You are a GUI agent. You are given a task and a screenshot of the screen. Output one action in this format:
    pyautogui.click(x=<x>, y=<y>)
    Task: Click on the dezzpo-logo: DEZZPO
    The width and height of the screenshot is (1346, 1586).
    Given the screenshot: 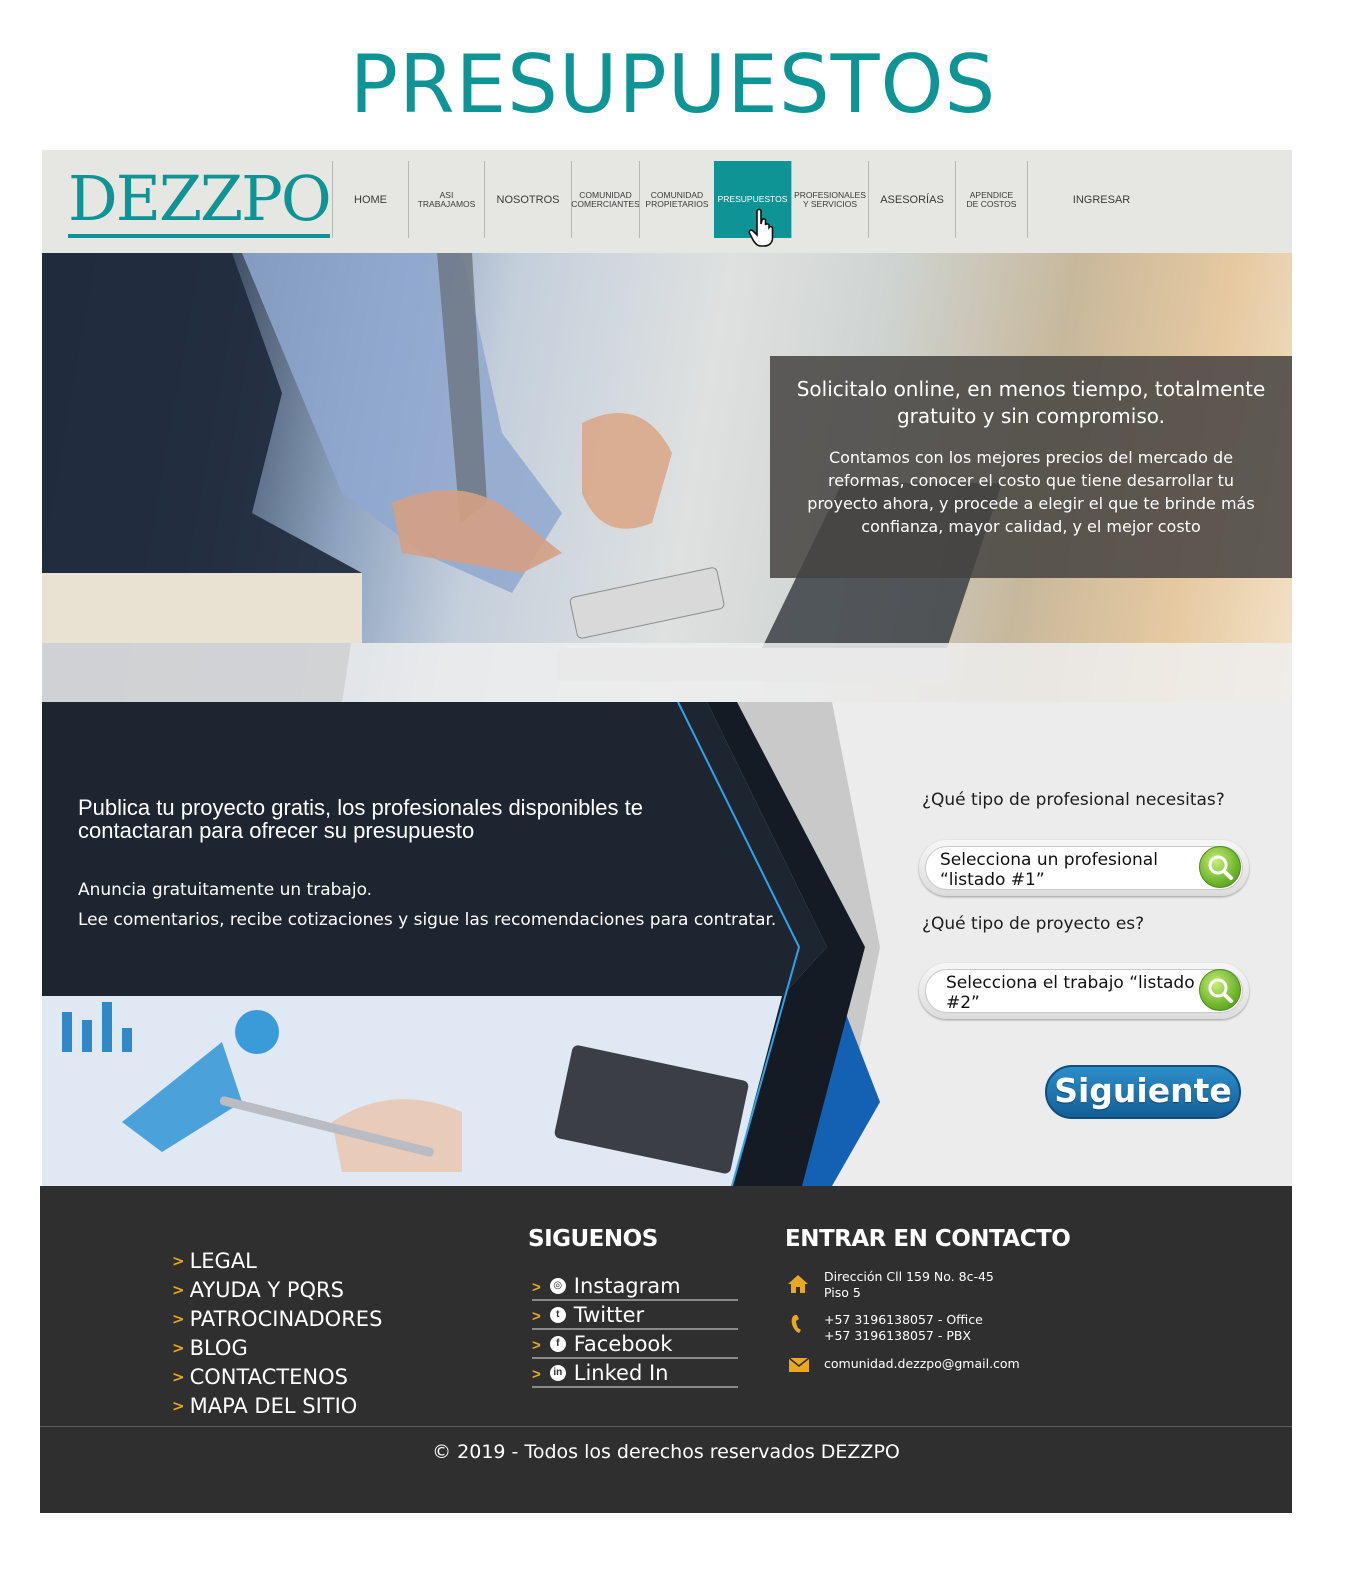 What is the action you would take?
    pyautogui.click(x=200, y=201)
    